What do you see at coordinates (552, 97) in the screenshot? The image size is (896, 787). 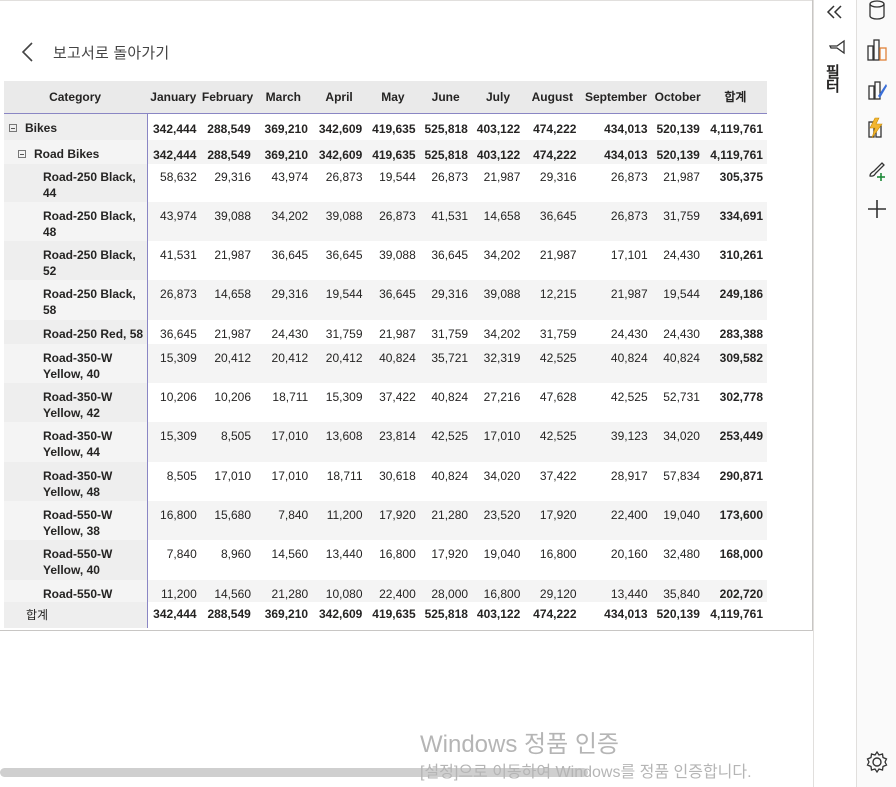 I see `header-august: August` at bounding box center [552, 97].